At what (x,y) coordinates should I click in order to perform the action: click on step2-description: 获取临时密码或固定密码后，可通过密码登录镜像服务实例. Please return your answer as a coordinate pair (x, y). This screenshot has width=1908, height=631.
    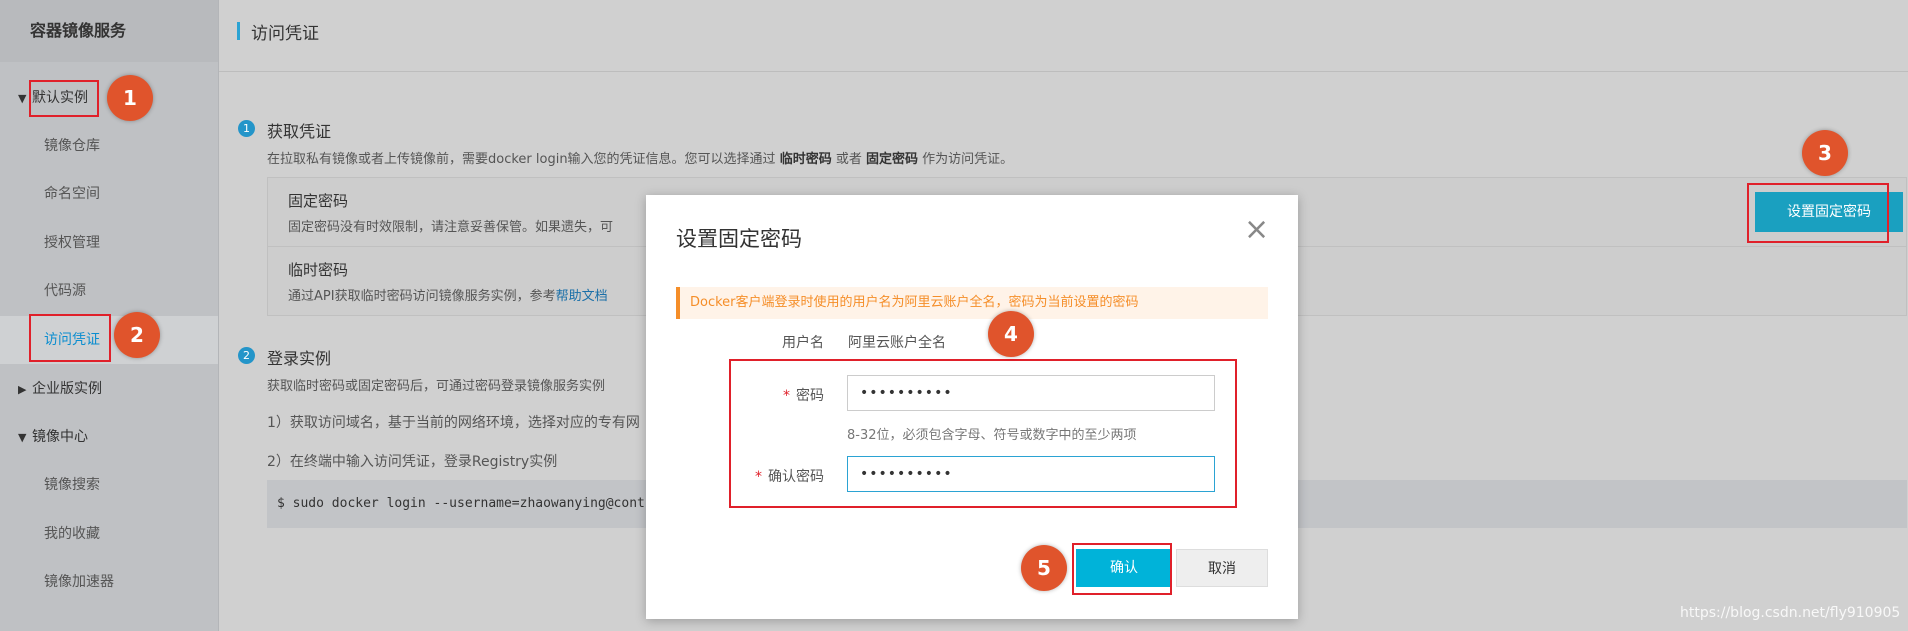
    Looking at the image, I should click on (436, 386).